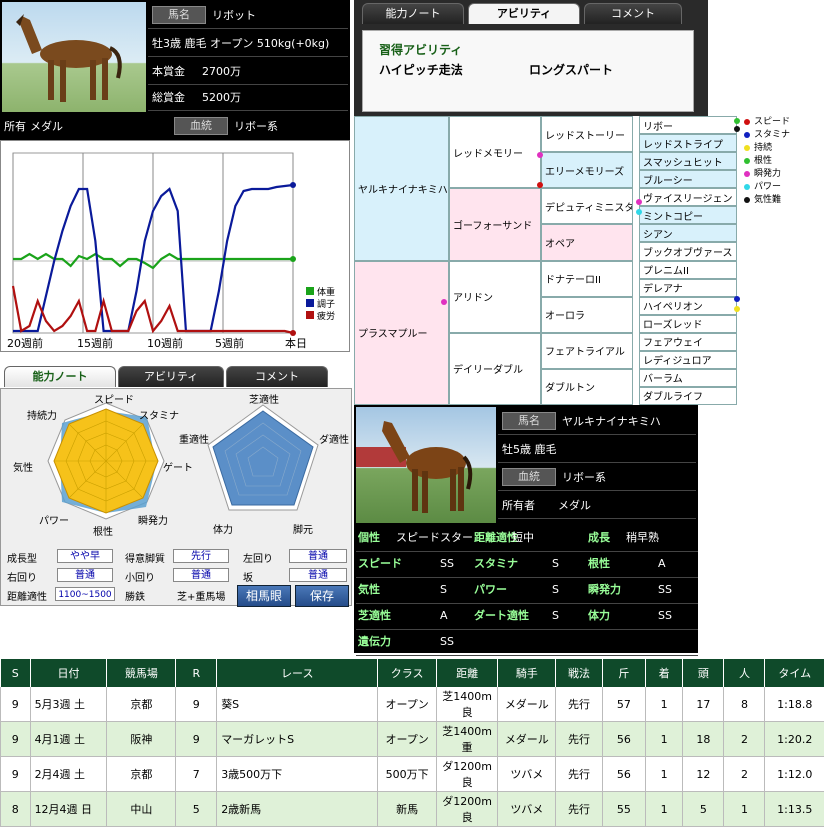 This screenshot has width=824, height=827. I want to click on leg-value: 先行, so click(201, 556).